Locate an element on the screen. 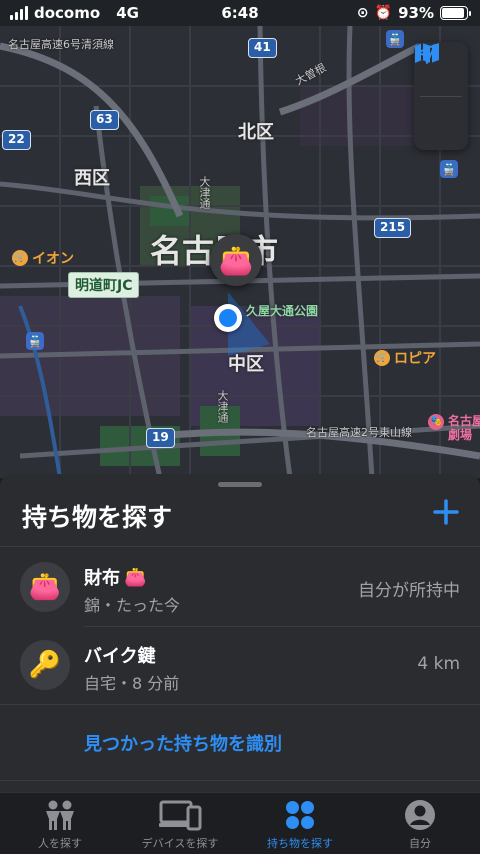  item-name-text: バイク鍵 is located at coordinates (120, 656).